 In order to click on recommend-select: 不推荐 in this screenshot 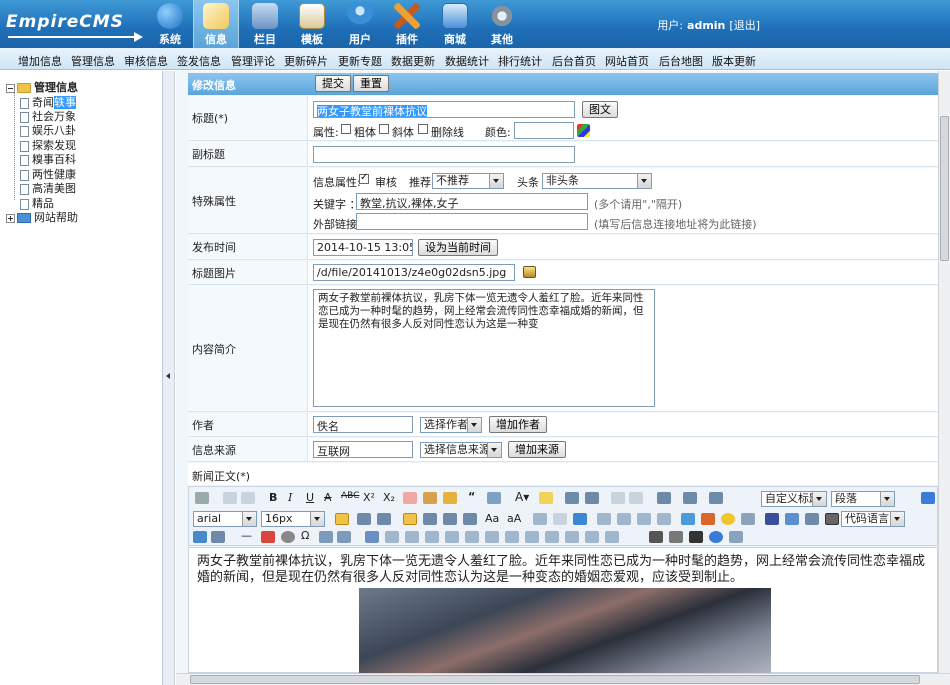, I will do `click(468, 181)`.